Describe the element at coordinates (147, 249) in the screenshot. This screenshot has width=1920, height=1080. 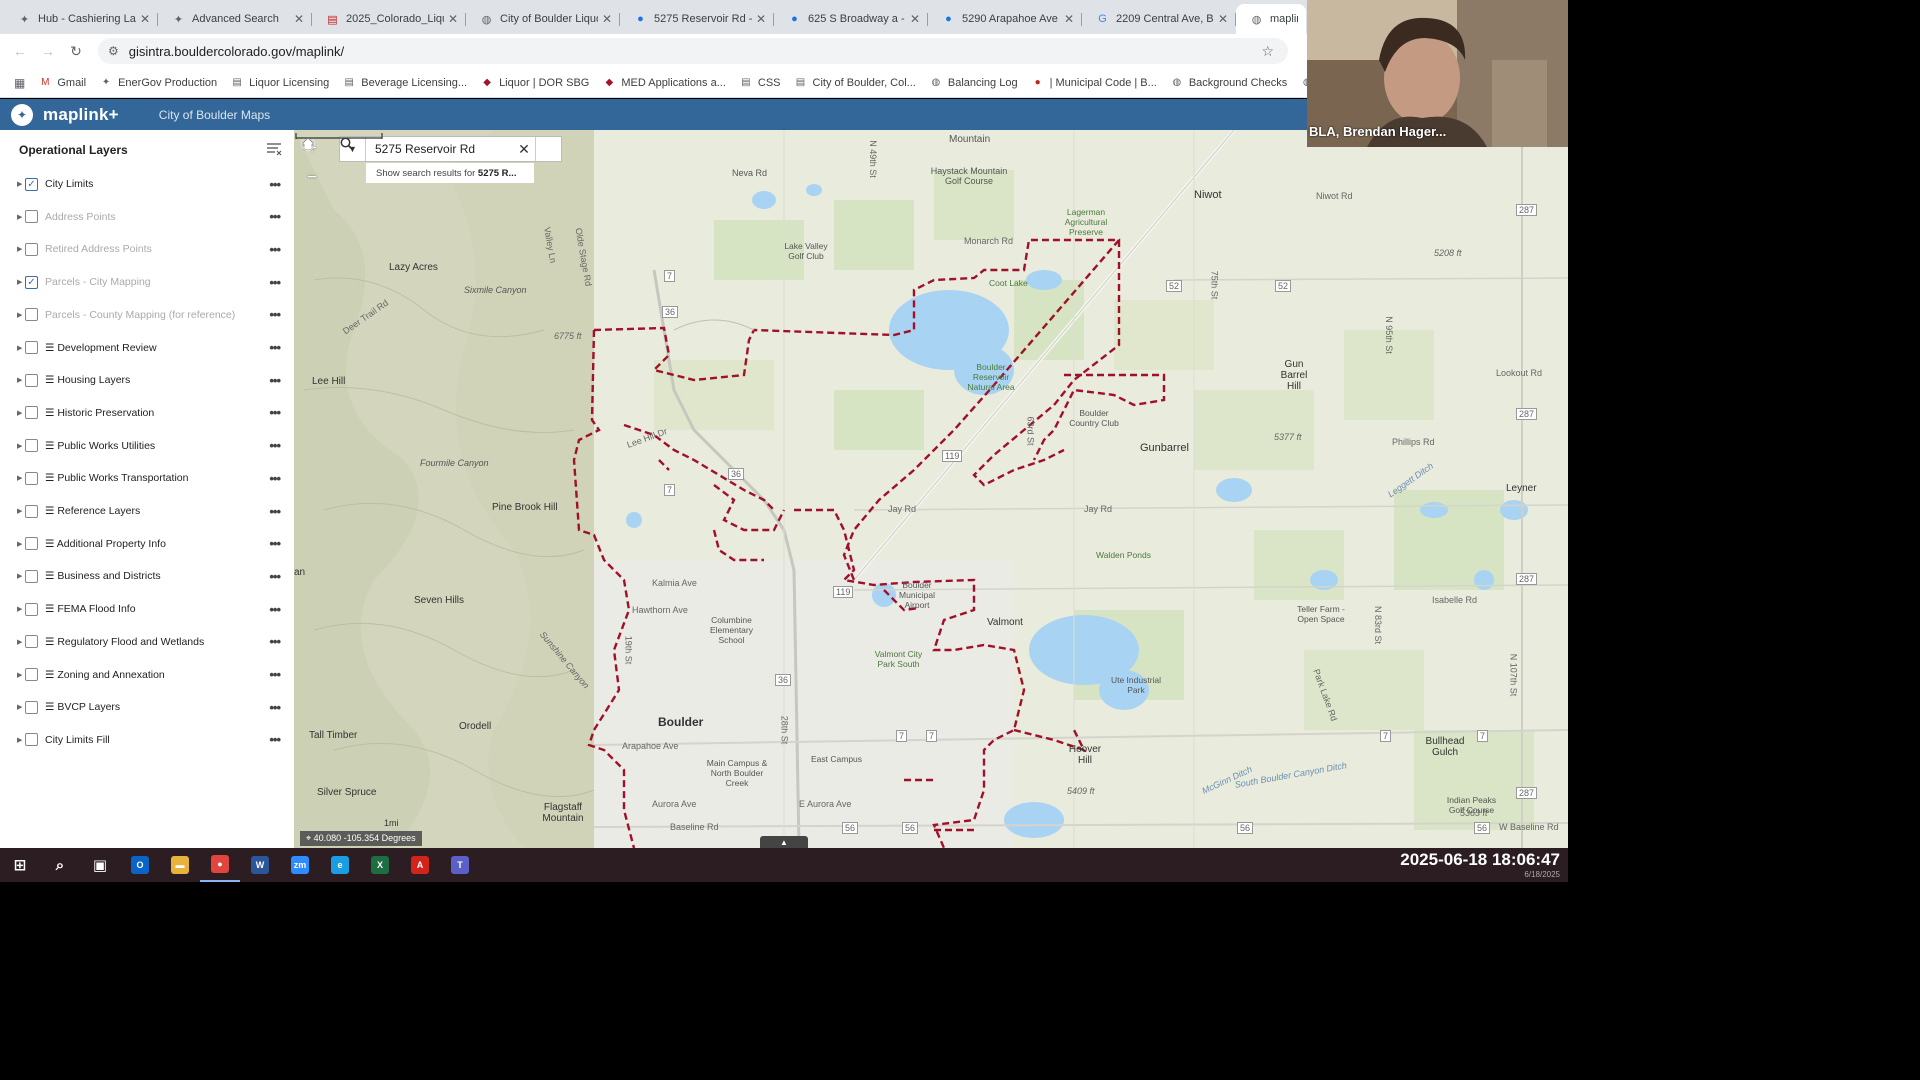
I see `layer-row: ▶ Retired Address Points •••` at that location.